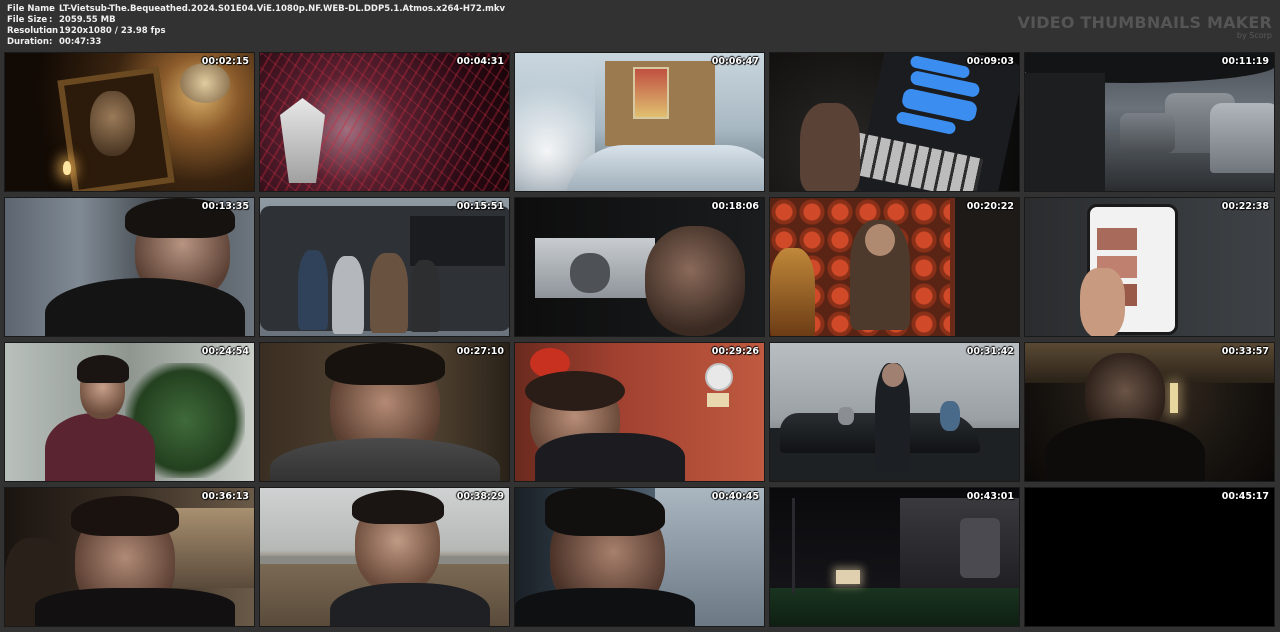 Image resolution: width=1280 pixels, height=632 pixels. I want to click on thumbnail-frame: 00:13:35, so click(129, 267).